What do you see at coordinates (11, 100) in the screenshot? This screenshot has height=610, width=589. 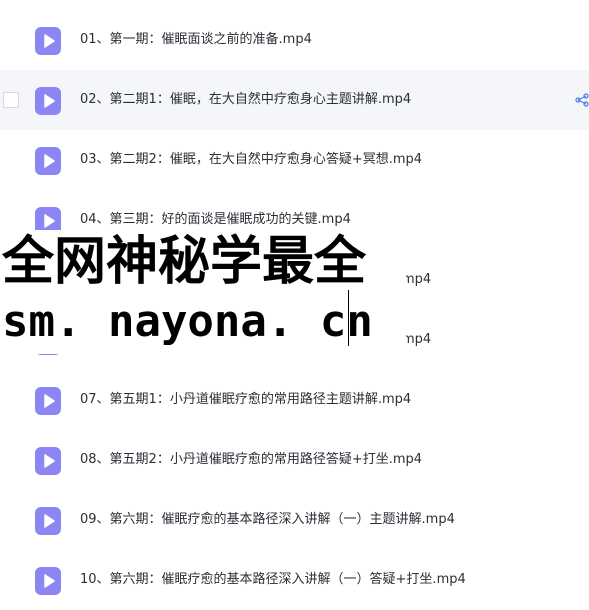 I see `row-checkbox` at bounding box center [11, 100].